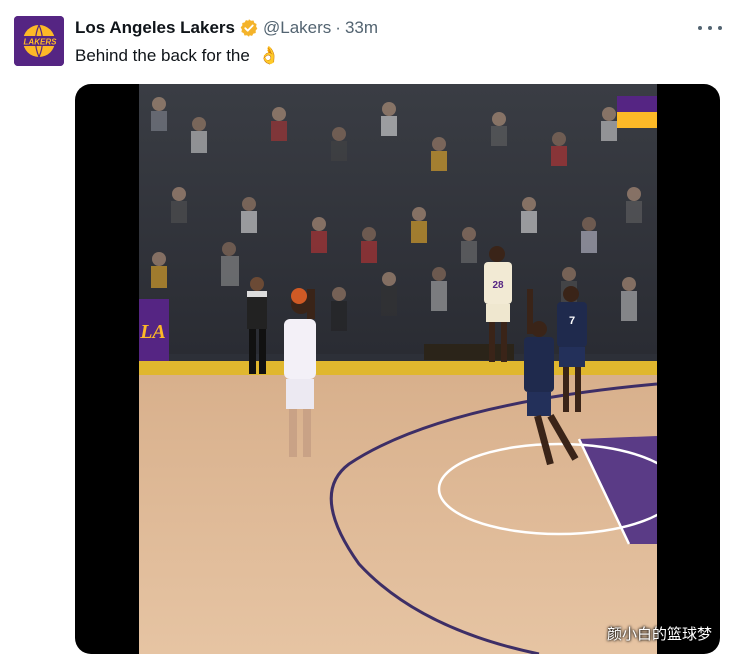 The height and width of the screenshot is (654, 735). What do you see at coordinates (162, 55) in the screenshot?
I see `tweet-body: Behind the back for the` at bounding box center [162, 55].